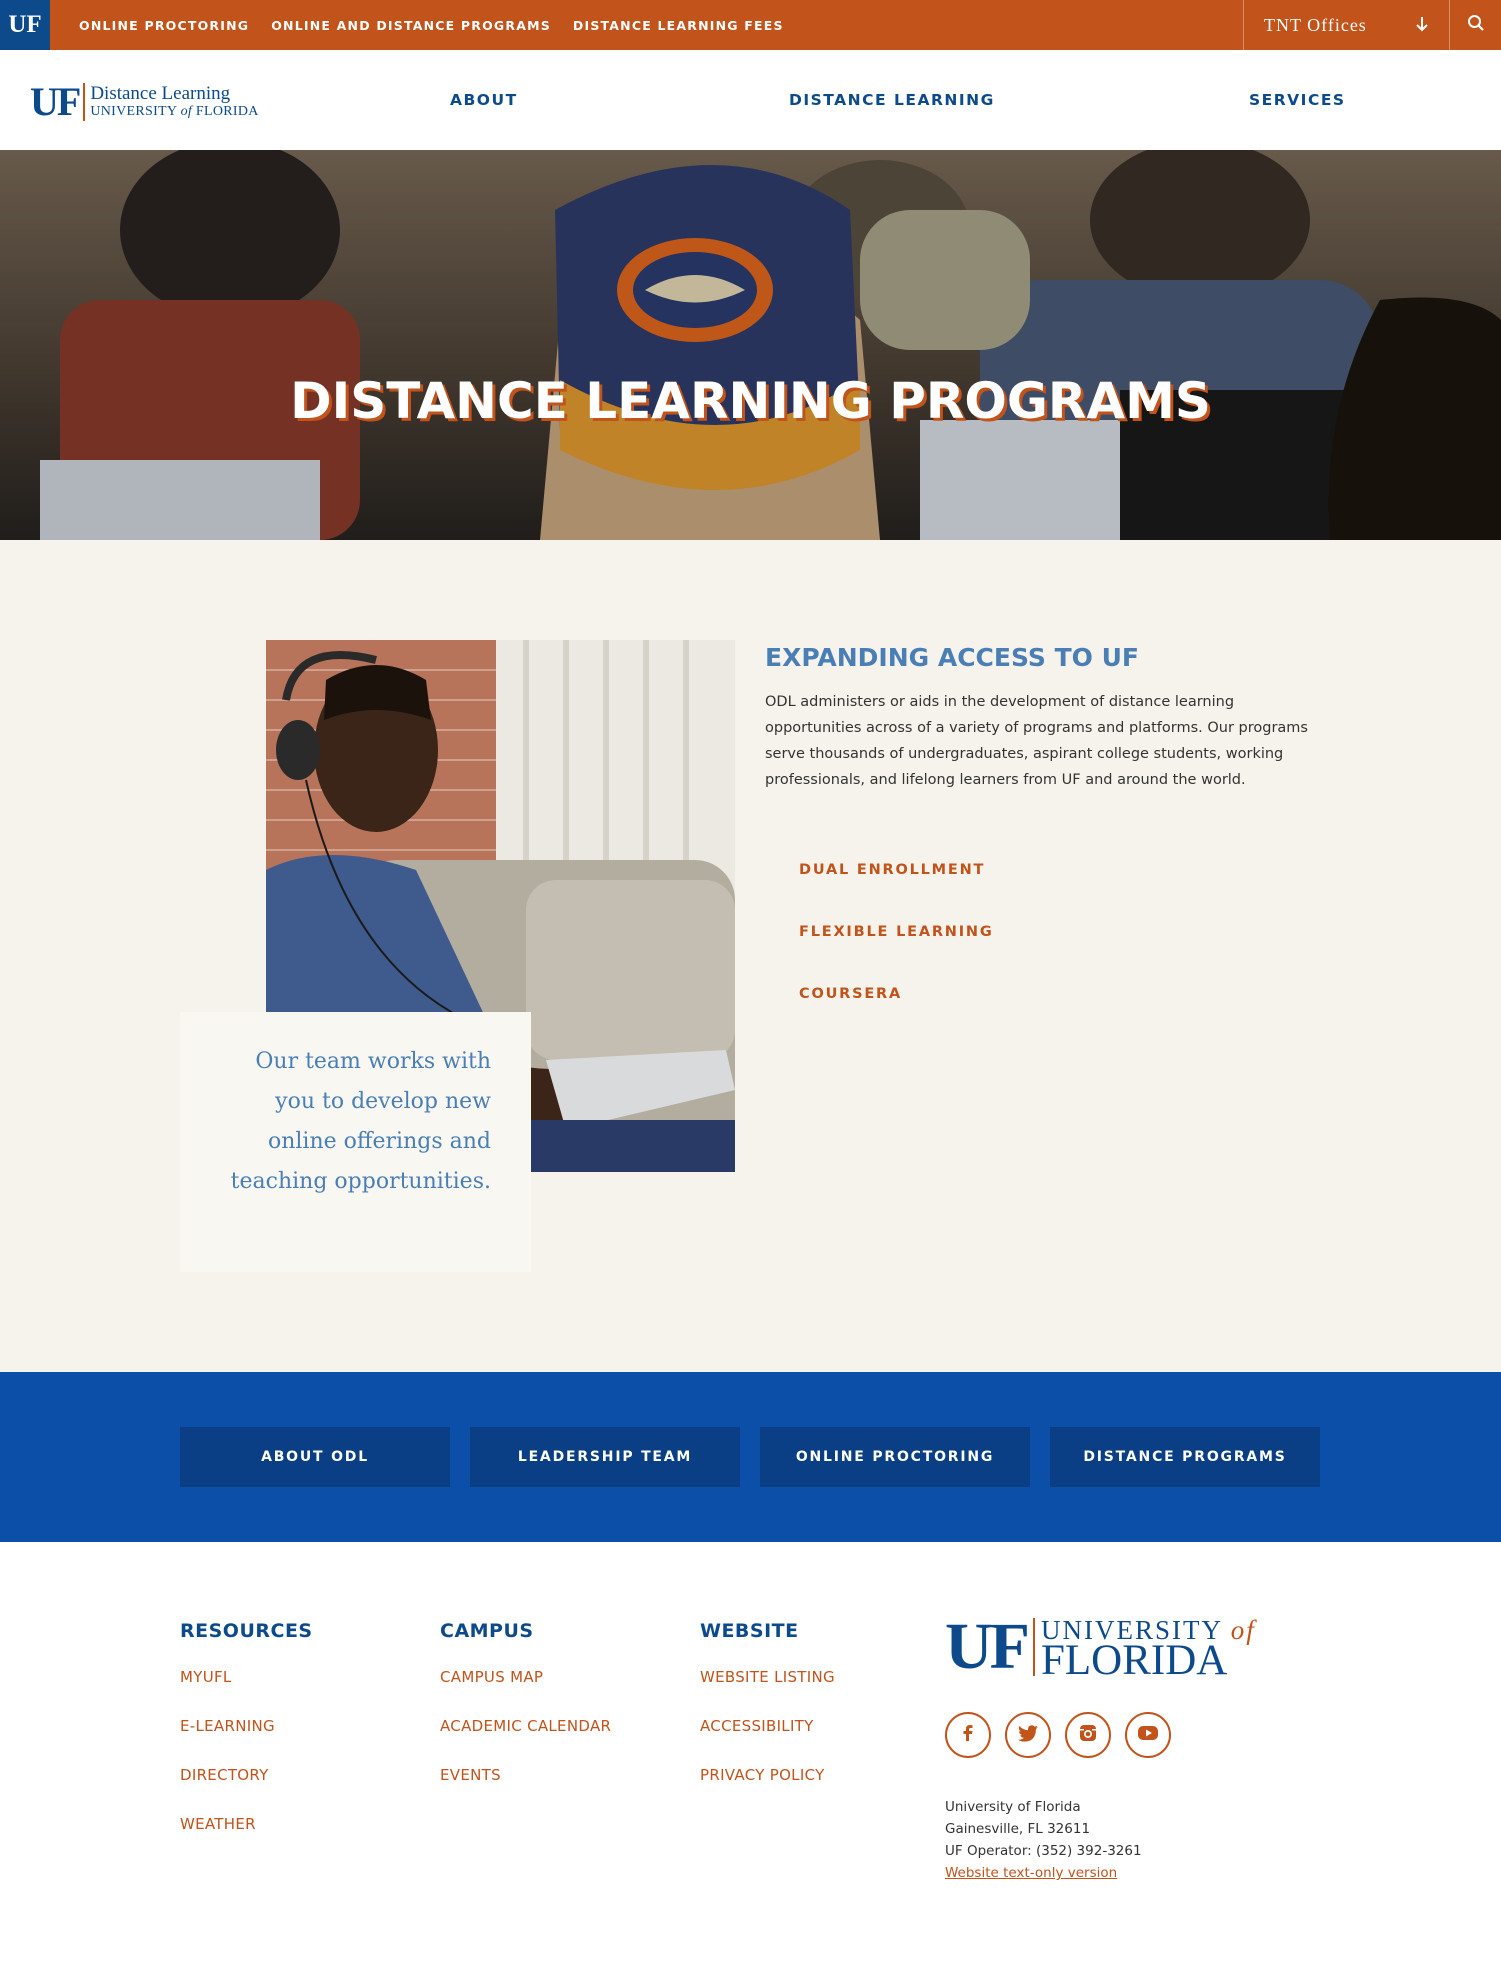 This screenshot has height=1979, width=1501. I want to click on nav-distance-learning: DISTANCE LEARNING, so click(892, 100).